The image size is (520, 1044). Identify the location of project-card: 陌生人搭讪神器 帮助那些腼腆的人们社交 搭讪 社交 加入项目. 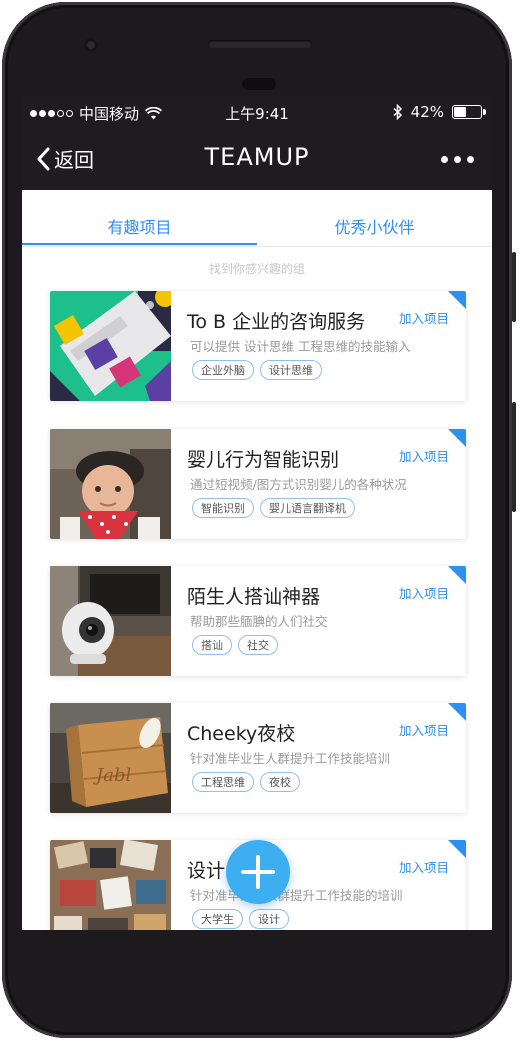
(258, 621).